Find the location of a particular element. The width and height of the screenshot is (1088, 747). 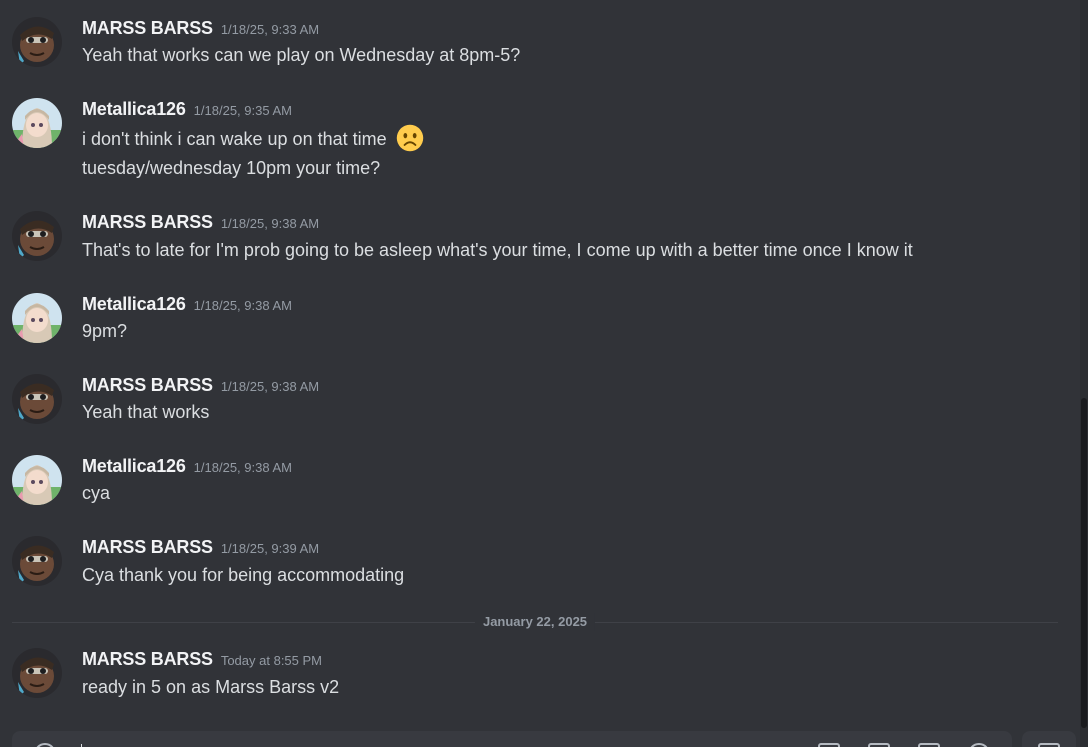

message-text: cya is located at coordinates (96, 493).